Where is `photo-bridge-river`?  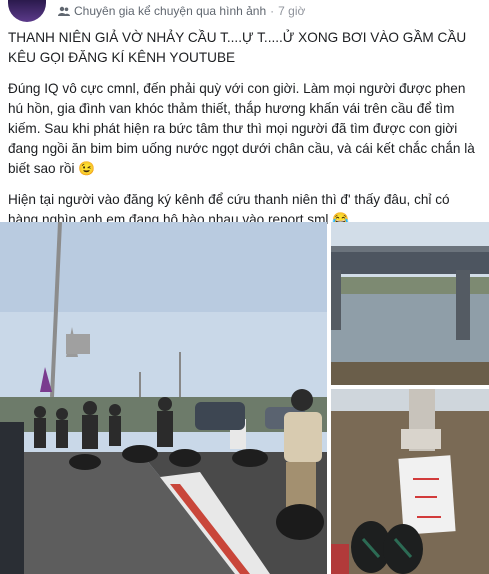 photo-bridge-river is located at coordinates (410, 303).